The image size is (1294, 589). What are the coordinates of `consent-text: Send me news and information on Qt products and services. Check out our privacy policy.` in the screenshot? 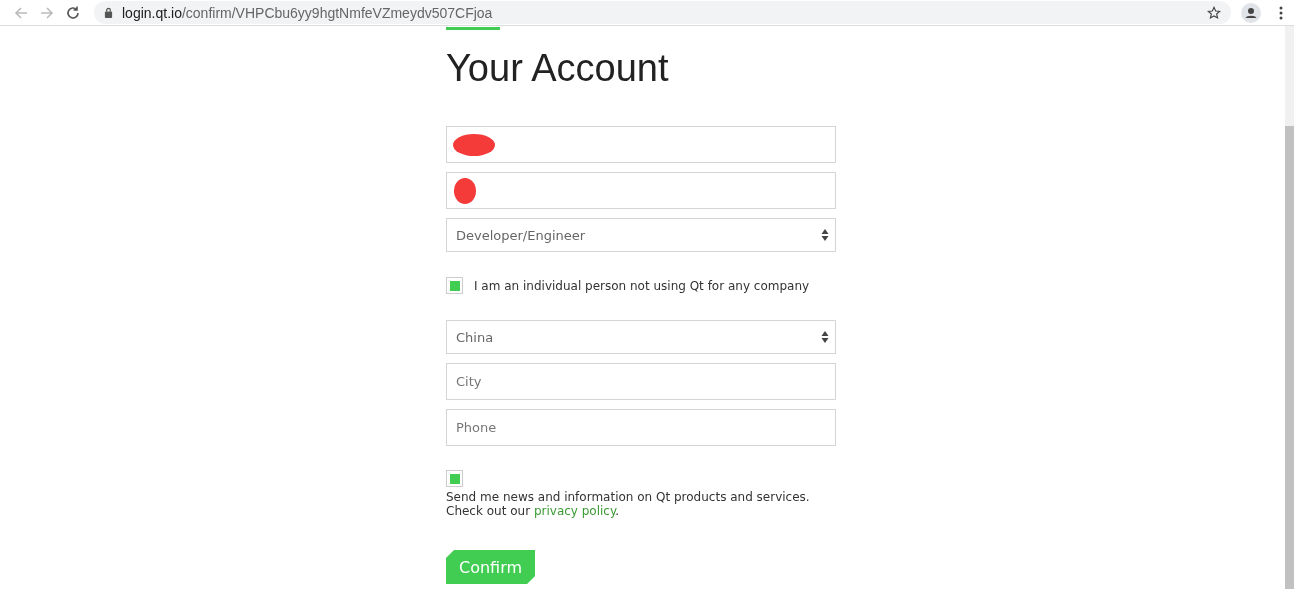 It's located at (628, 504).